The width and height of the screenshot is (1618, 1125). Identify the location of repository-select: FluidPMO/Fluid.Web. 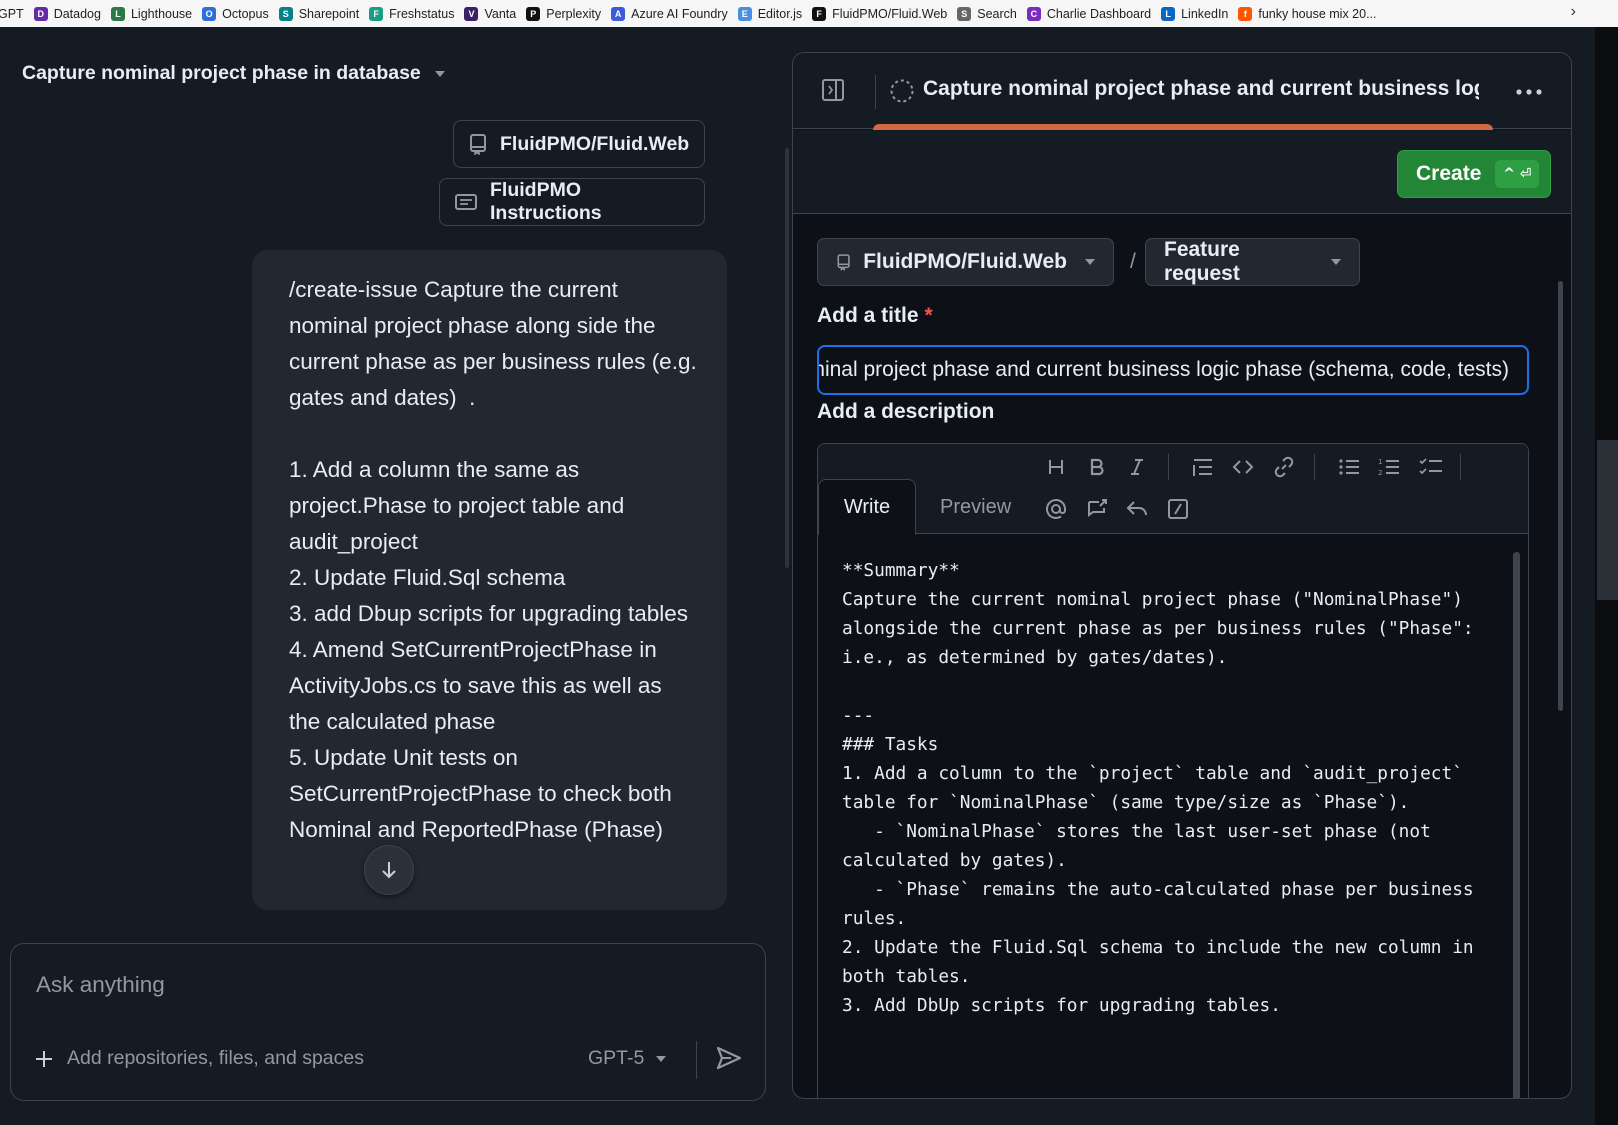
(965, 262).